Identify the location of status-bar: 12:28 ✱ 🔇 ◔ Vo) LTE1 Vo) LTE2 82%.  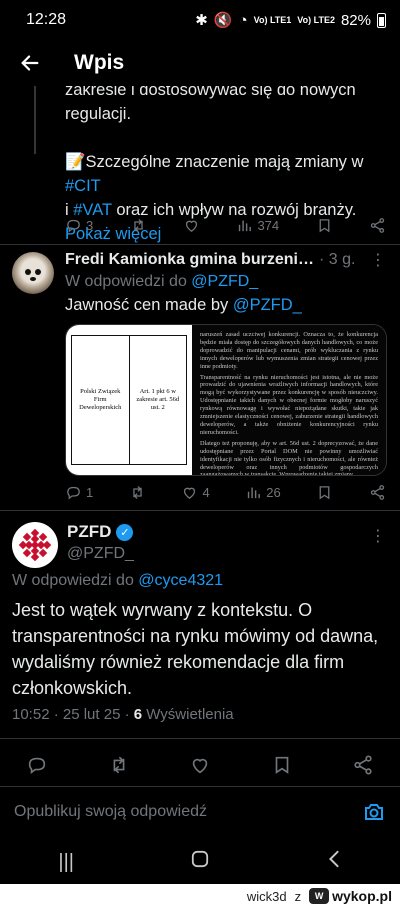
(200, 20).